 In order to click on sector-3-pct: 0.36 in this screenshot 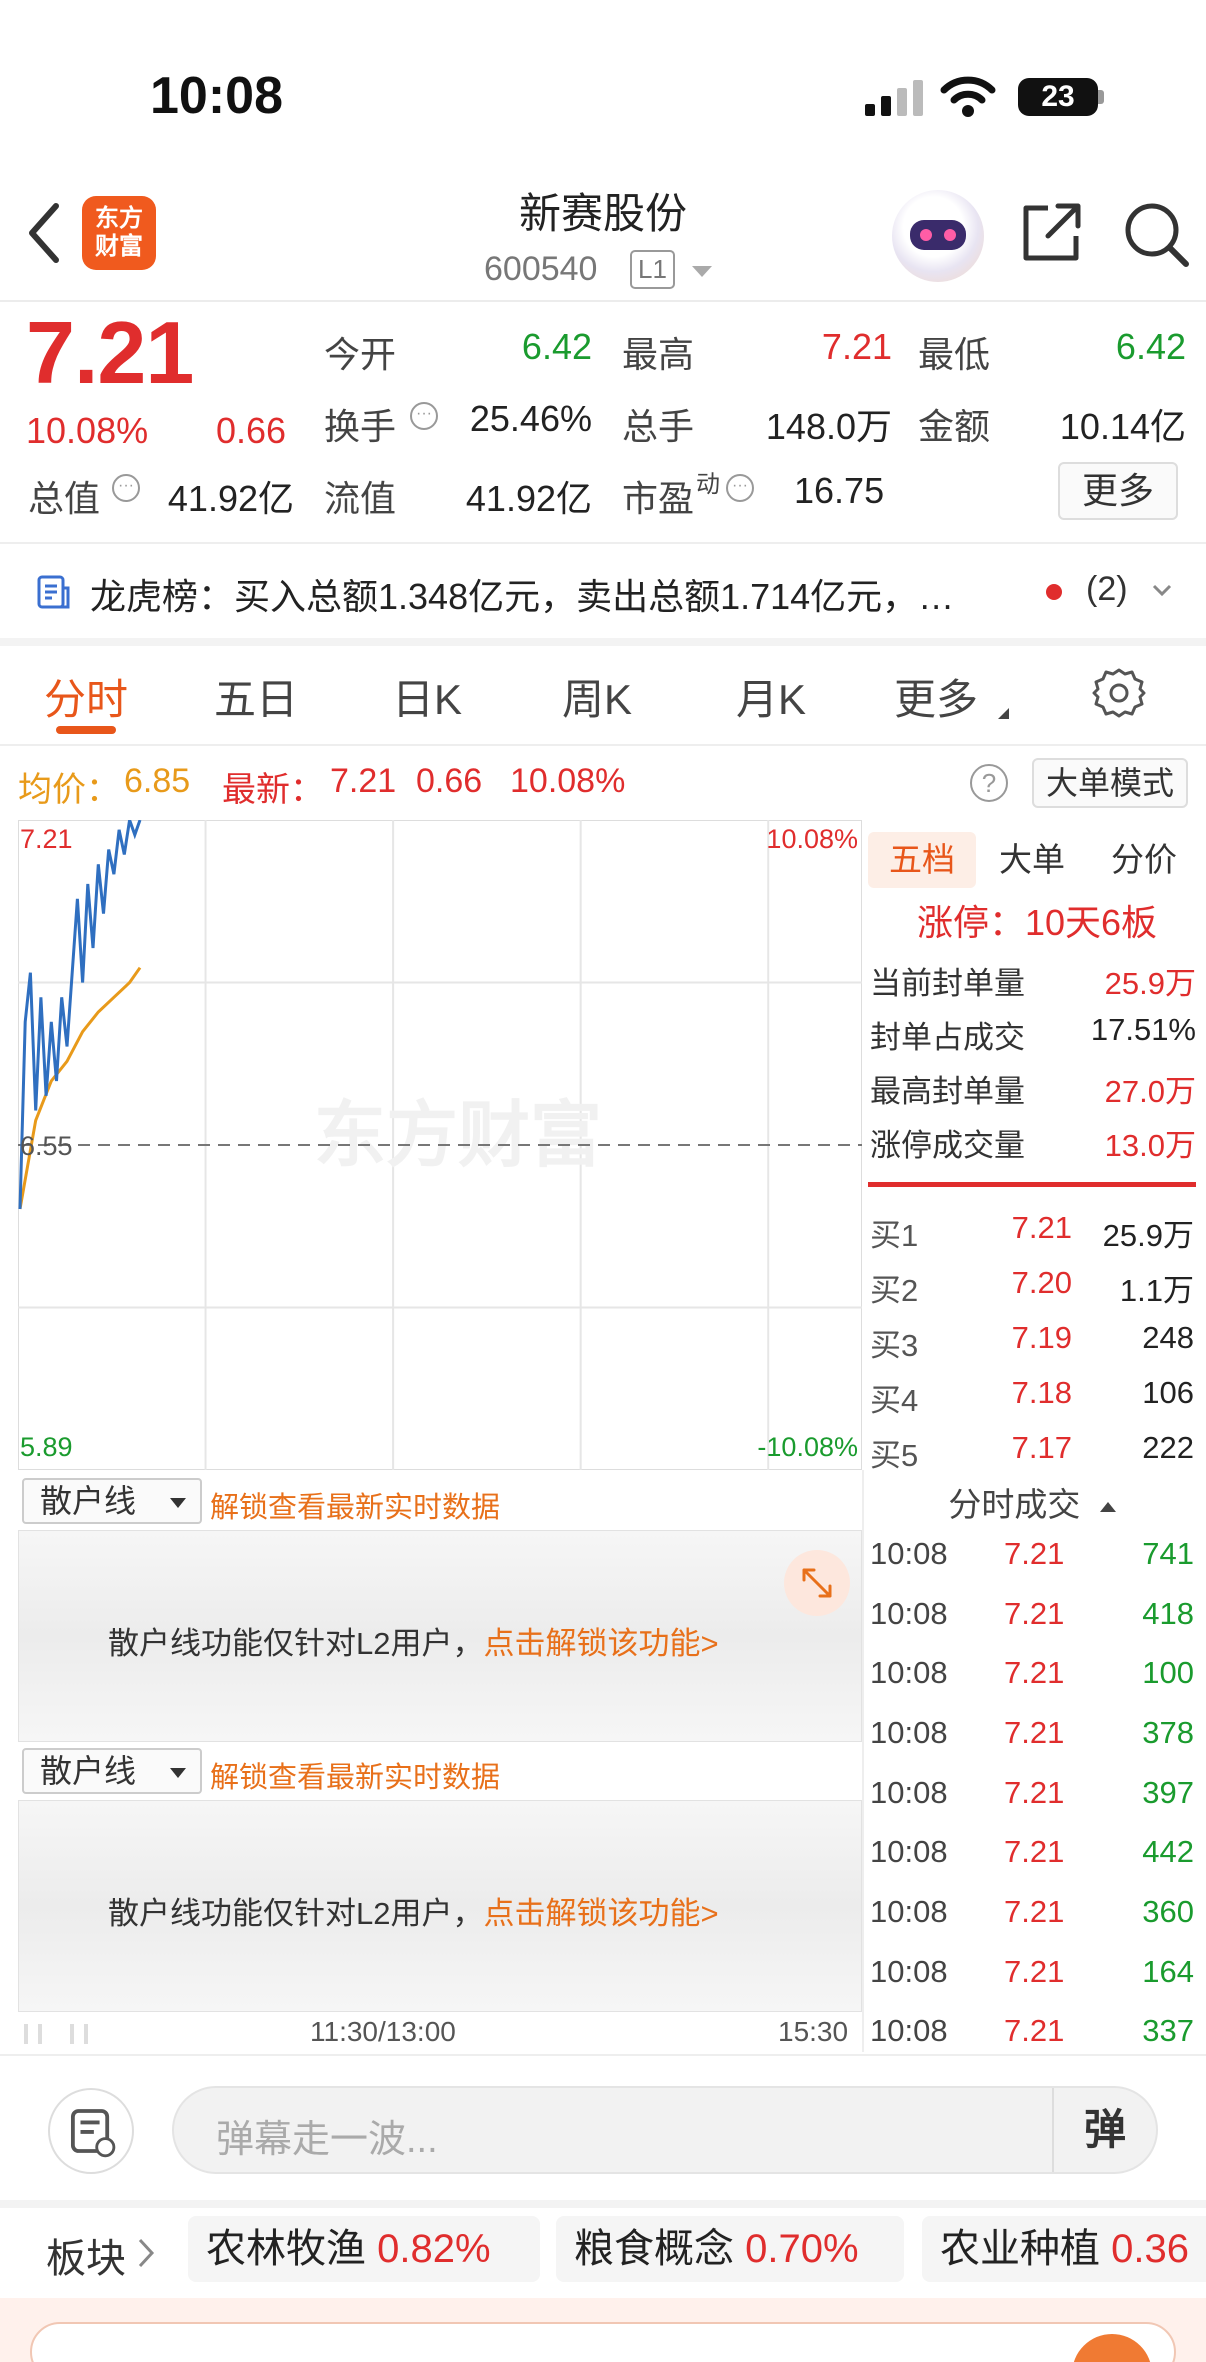, I will do `click(1150, 2249)`.